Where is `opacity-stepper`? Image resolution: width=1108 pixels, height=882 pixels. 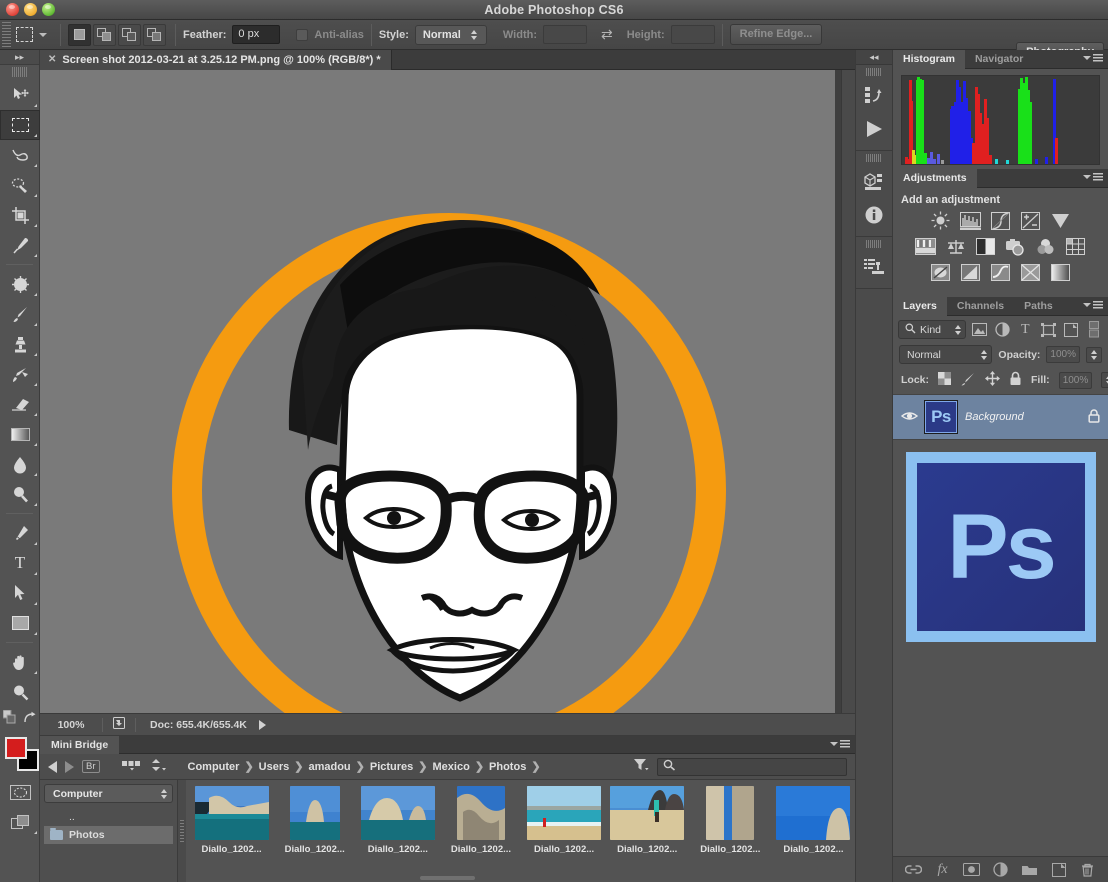
opacity-stepper is located at coordinates (1094, 354).